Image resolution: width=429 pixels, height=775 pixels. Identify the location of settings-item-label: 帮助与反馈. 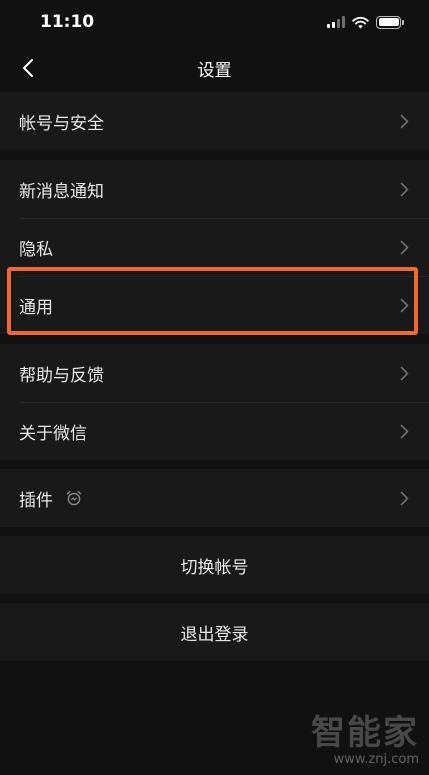
(61, 375).